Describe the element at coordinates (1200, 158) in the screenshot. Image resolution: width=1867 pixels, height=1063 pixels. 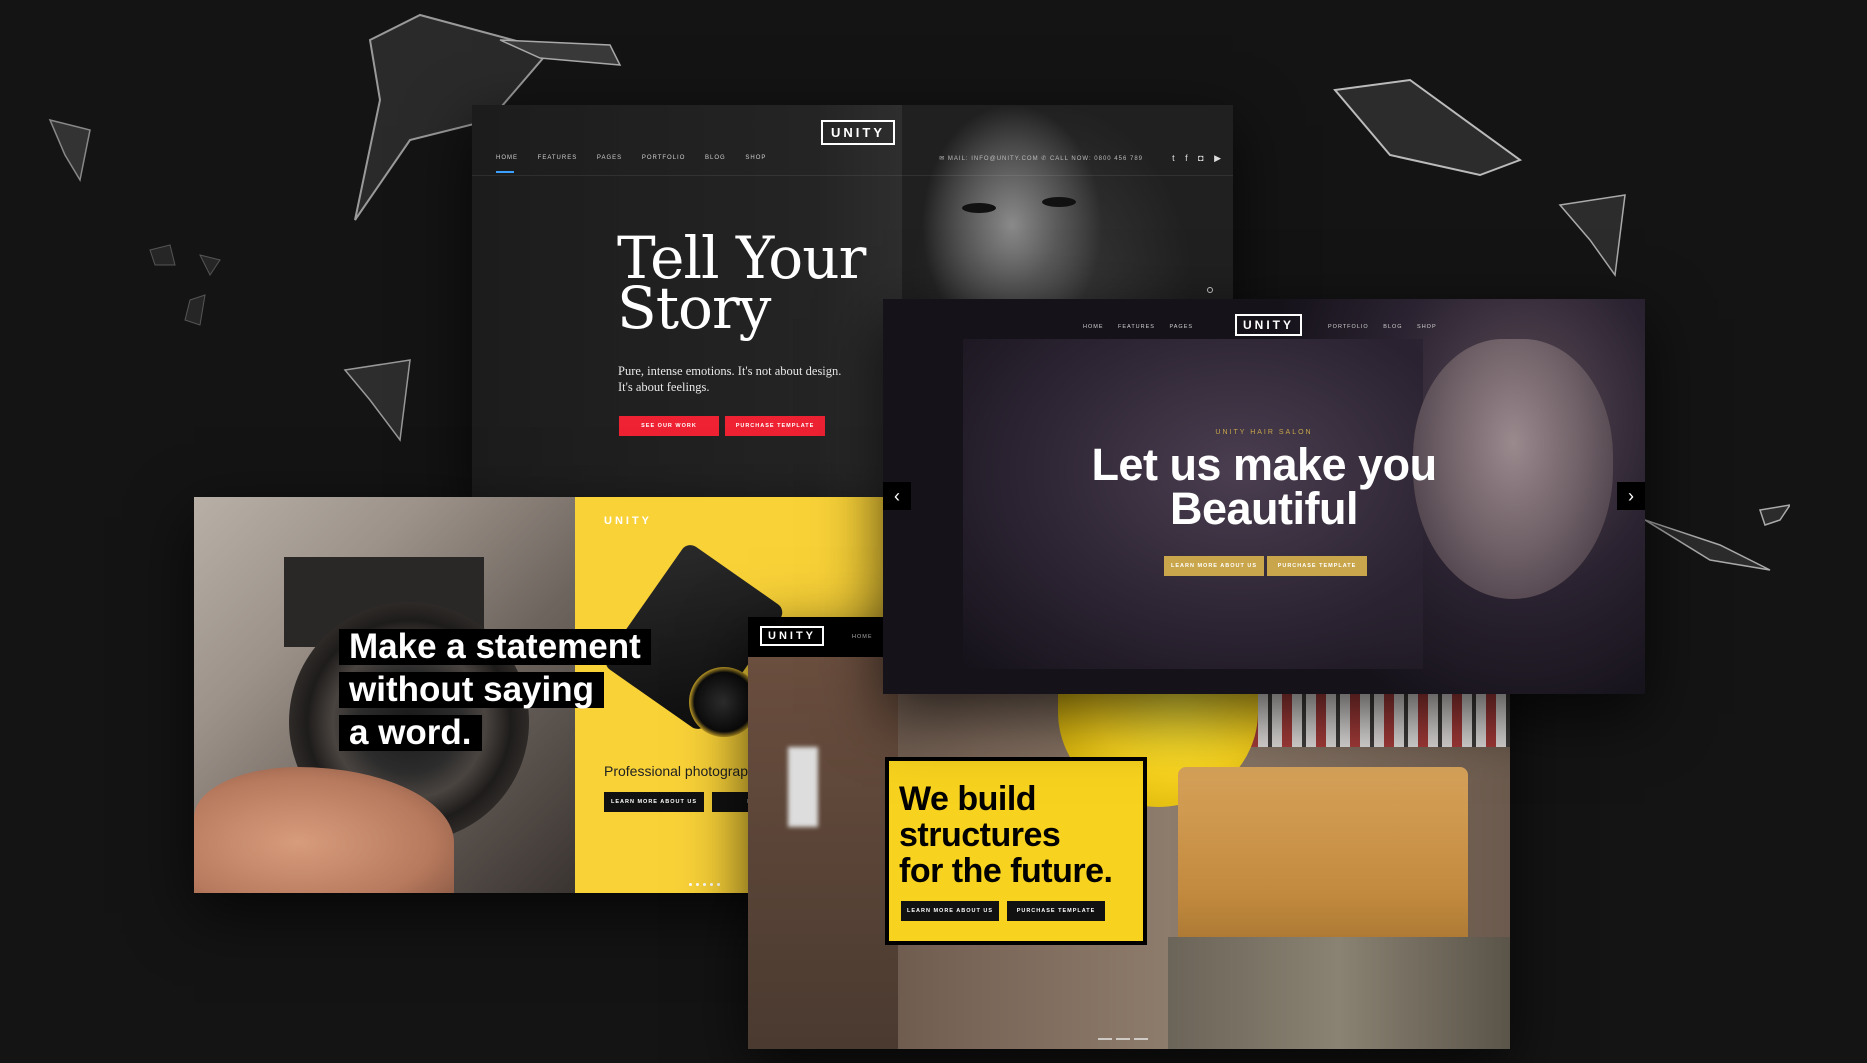
I see `instagram-icon: ◘` at that location.